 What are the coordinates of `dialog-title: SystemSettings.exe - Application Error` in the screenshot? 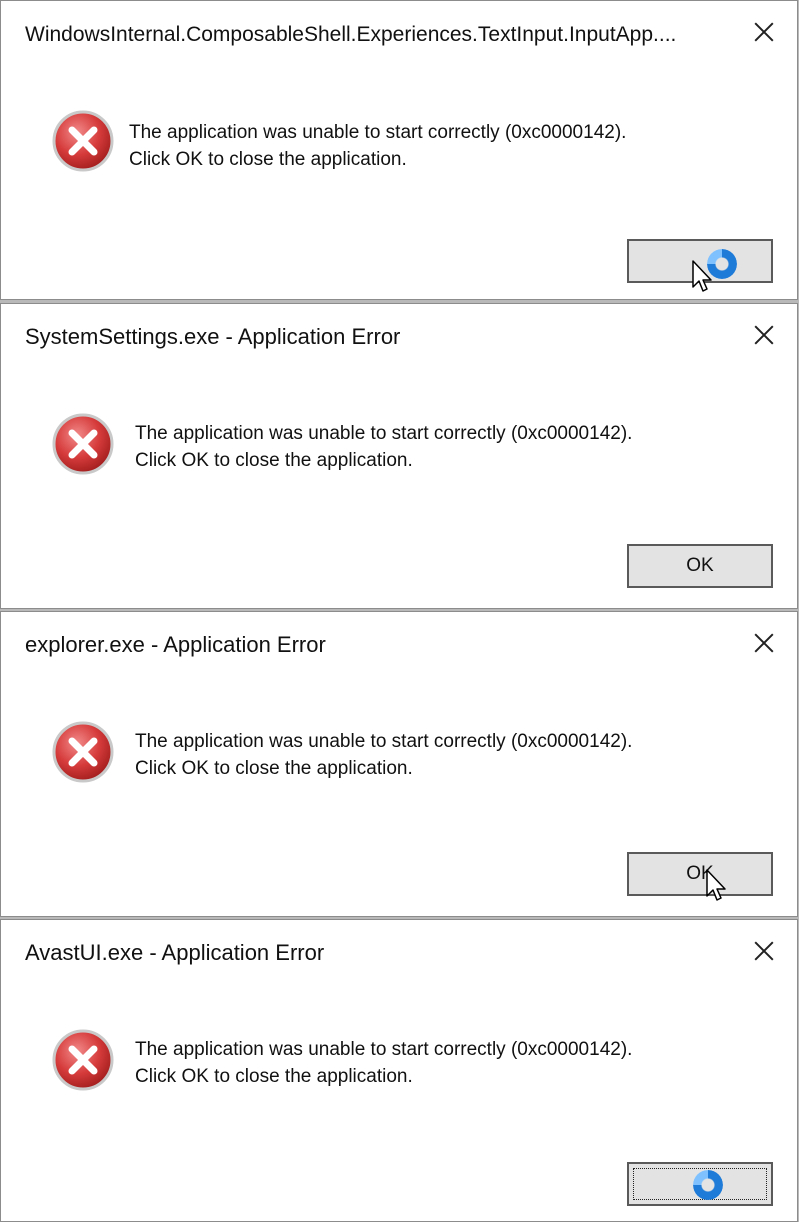 It's located at (213, 336).